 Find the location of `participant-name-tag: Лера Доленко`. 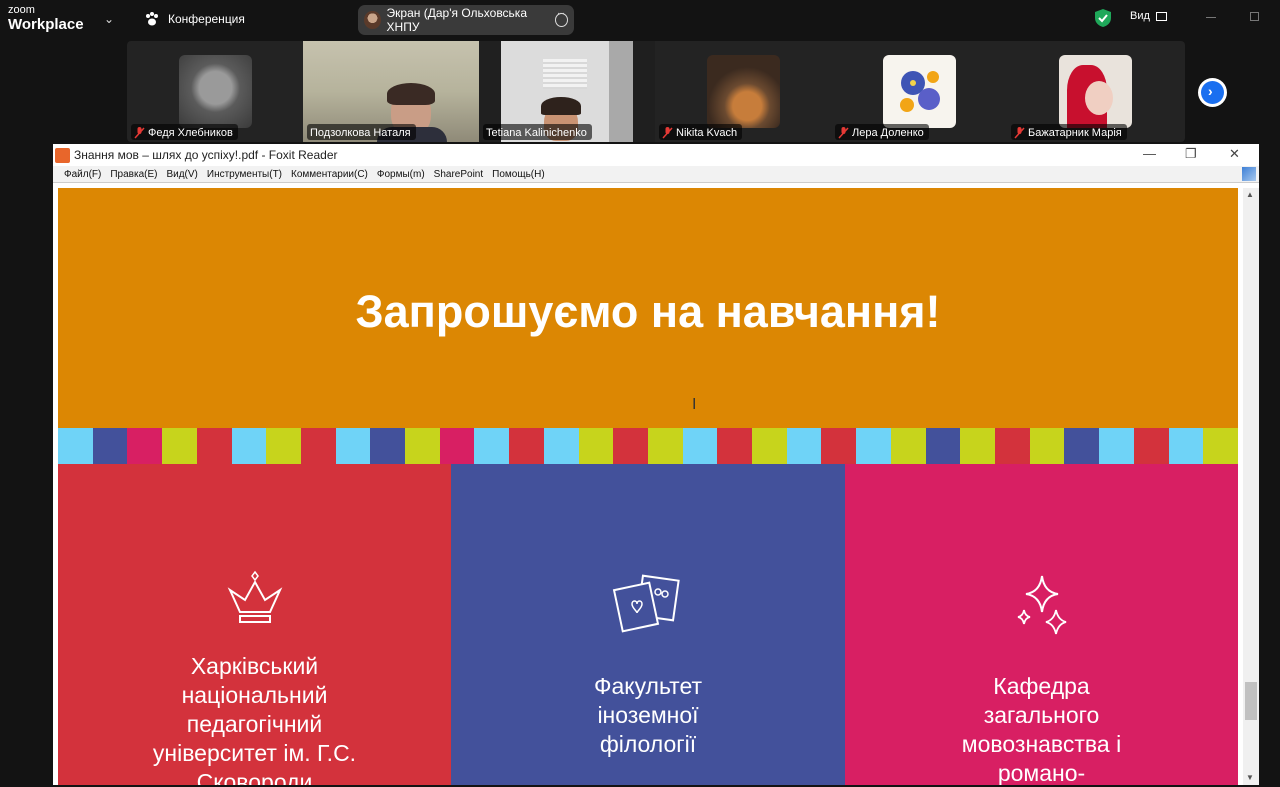

participant-name-tag: Лера Доленко is located at coordinates (882, 132).